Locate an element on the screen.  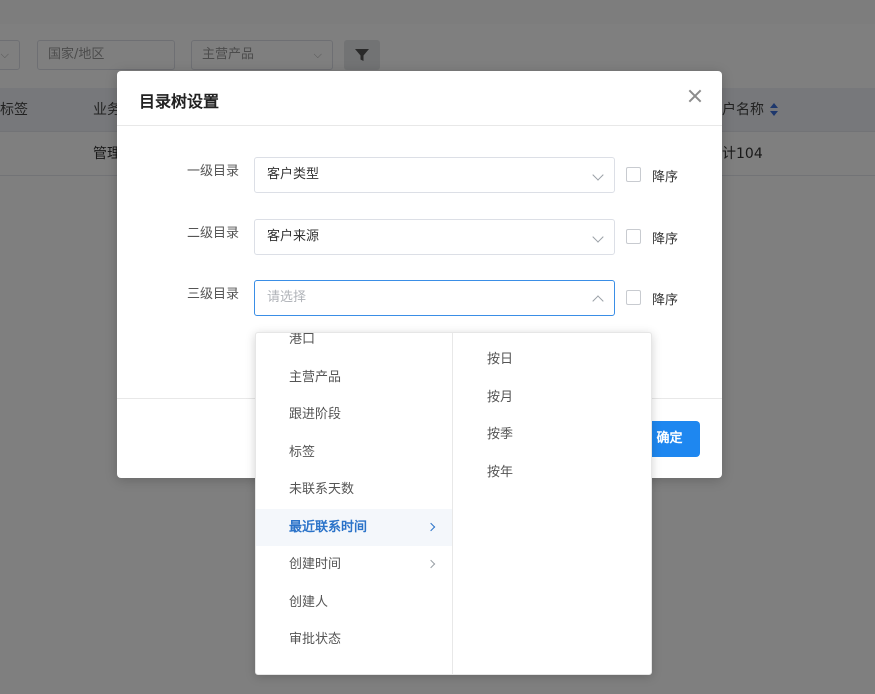
level3-select: 请选择 is located at coordinates (434, 298).